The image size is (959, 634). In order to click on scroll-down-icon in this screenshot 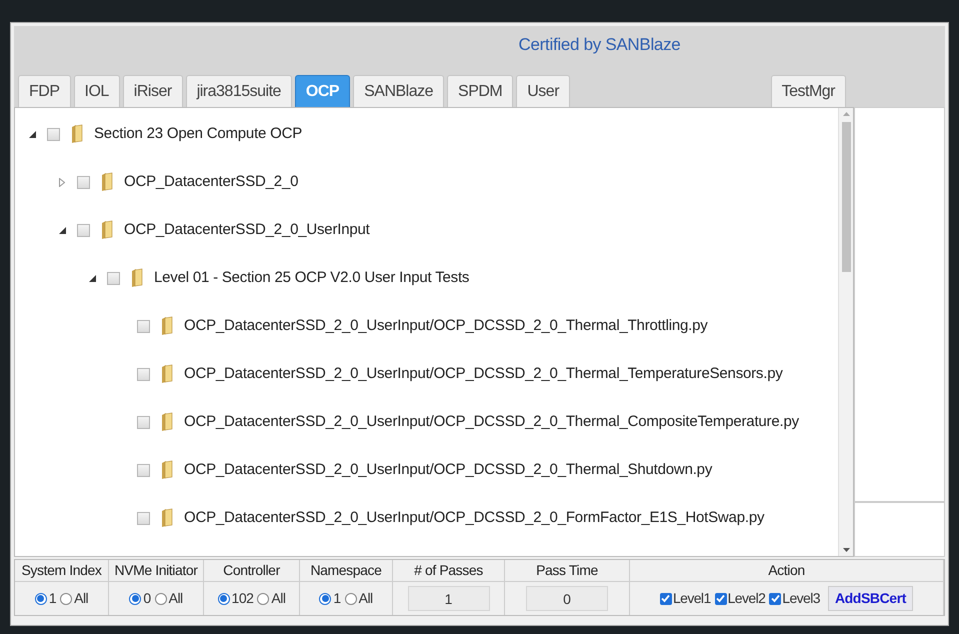, I will do `click(846, 550)`.